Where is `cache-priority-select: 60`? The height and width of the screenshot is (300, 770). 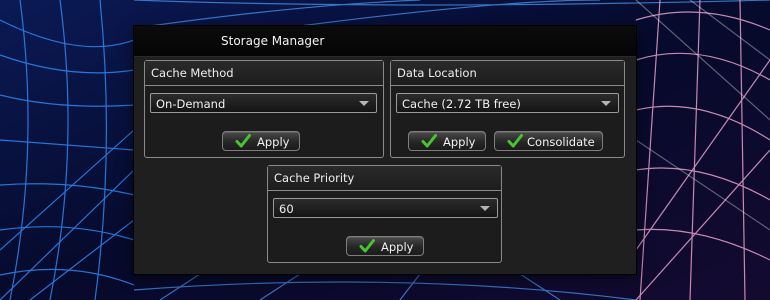 cache-priority-select: 60 is located at coordinates (385, 208).